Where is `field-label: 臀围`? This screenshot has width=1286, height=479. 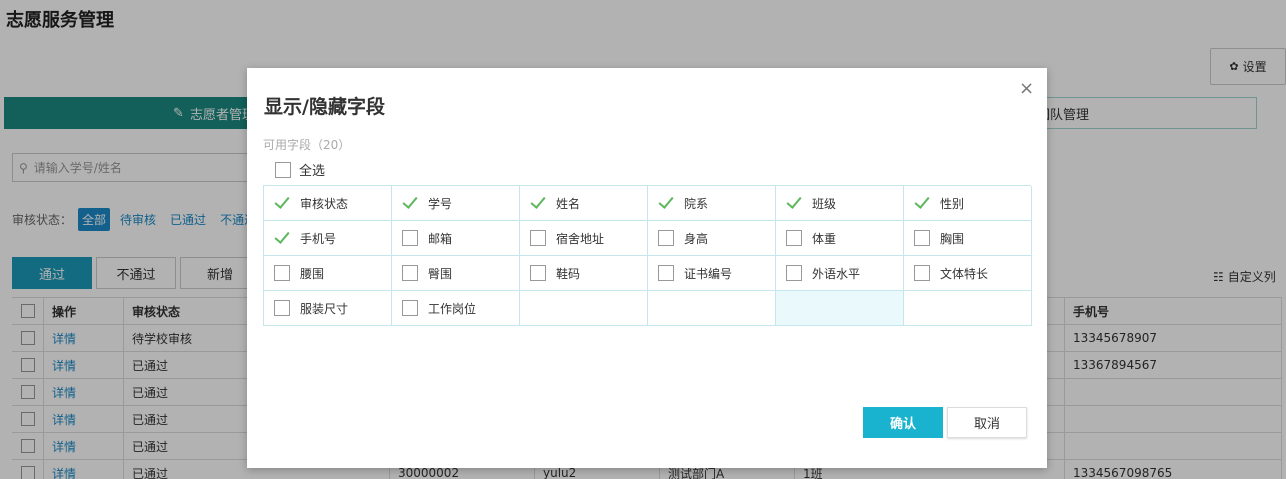
field-label: 臀围 is located at coordinates (440, 273).